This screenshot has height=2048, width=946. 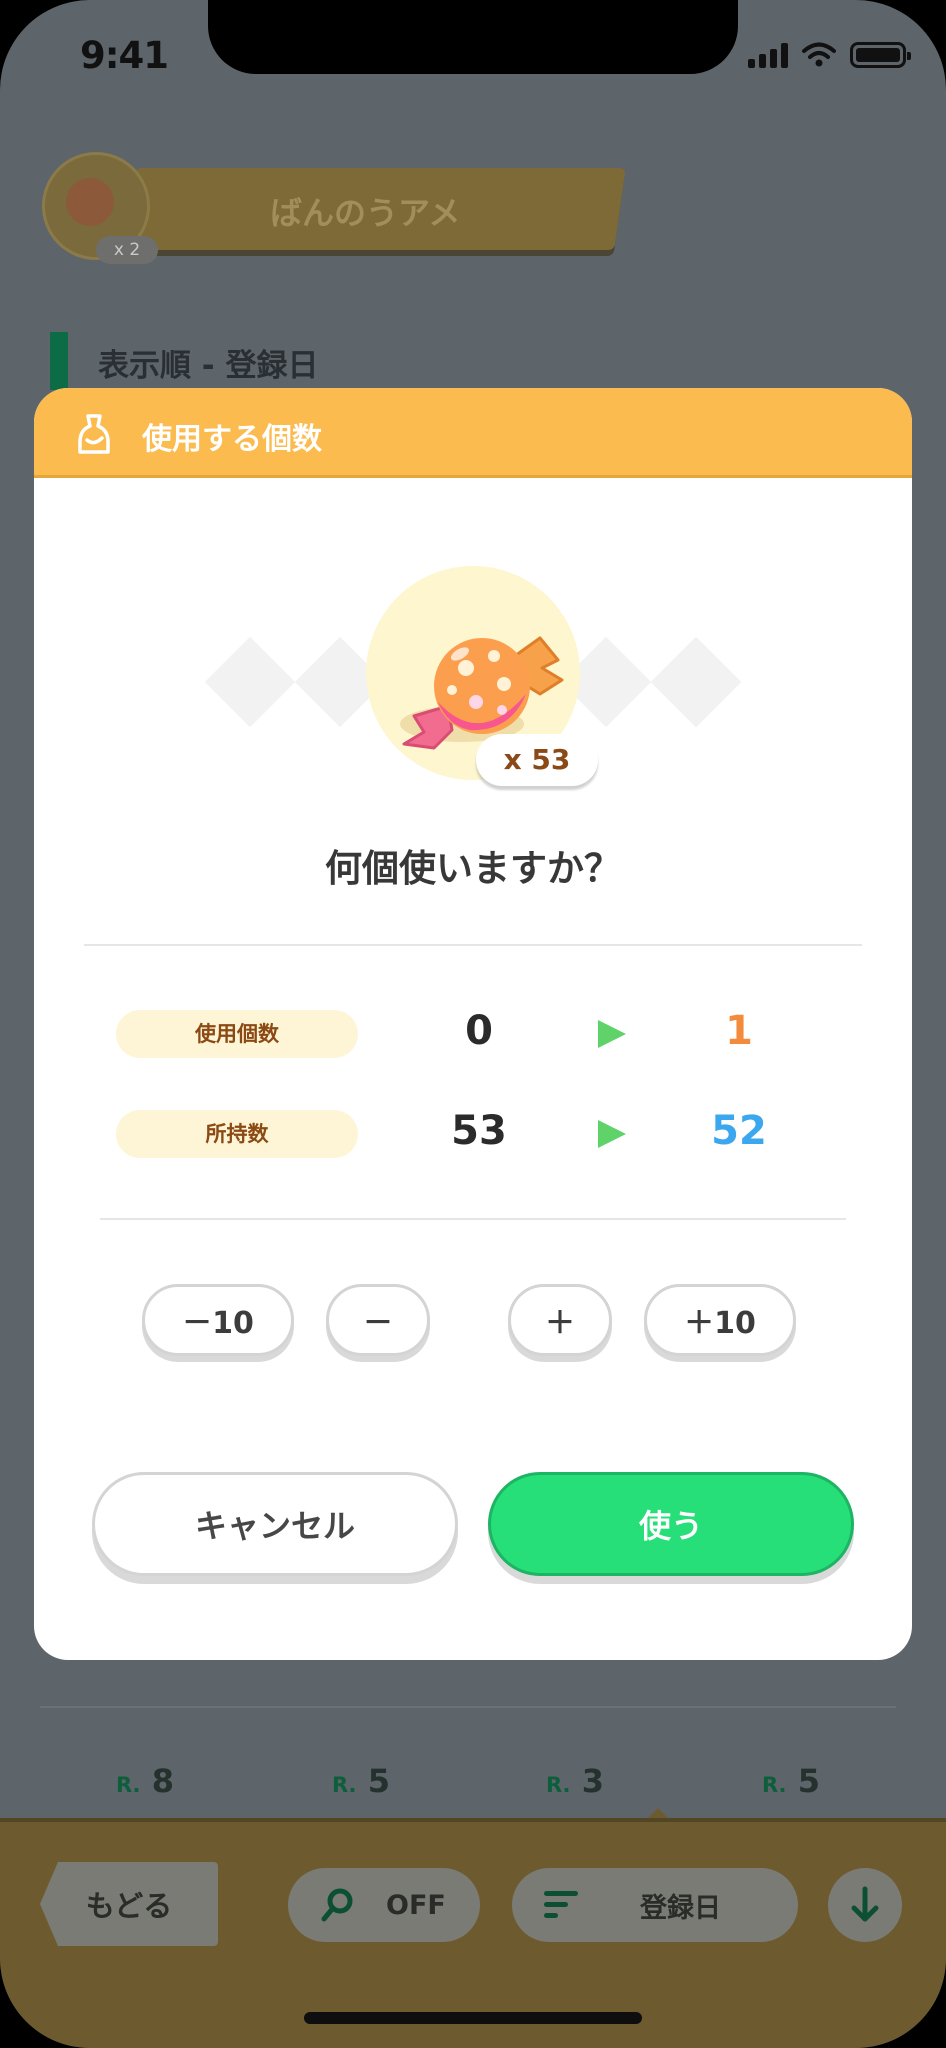 I want to click on cancel-label: キャンセル, so click(x=274, y=1526).